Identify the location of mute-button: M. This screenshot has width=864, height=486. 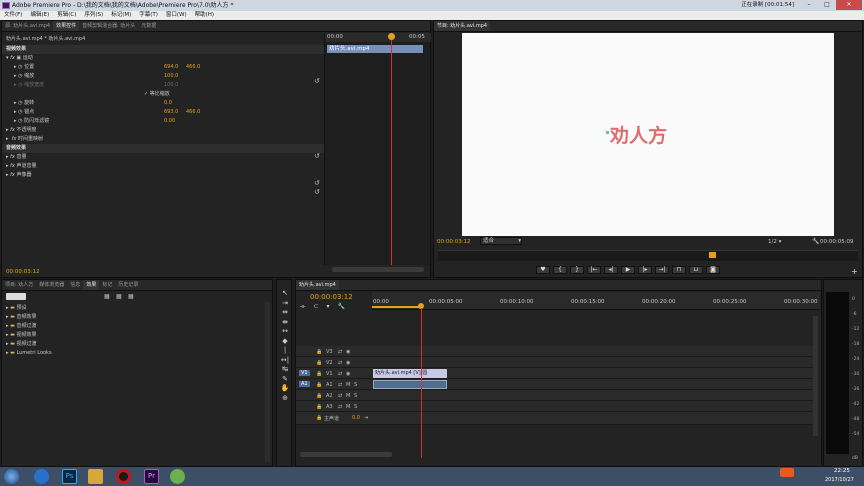
(348, 396).